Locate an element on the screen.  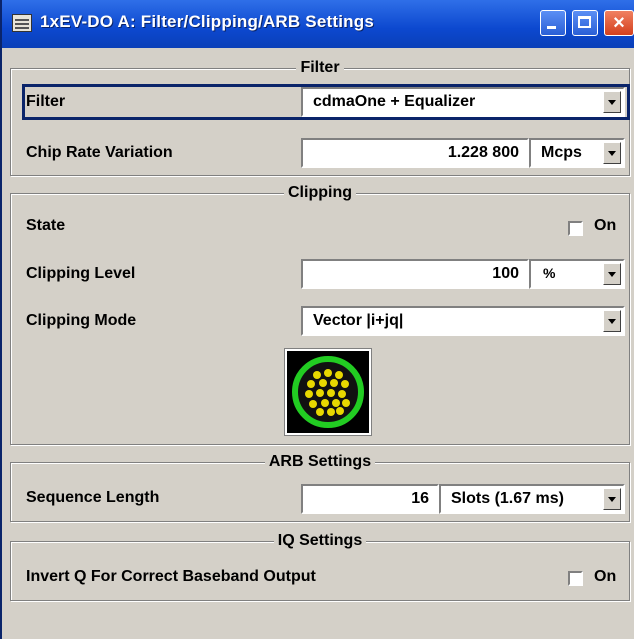
filter-value: cdmaOne + Equalizer is located at coordinates (394, 101).